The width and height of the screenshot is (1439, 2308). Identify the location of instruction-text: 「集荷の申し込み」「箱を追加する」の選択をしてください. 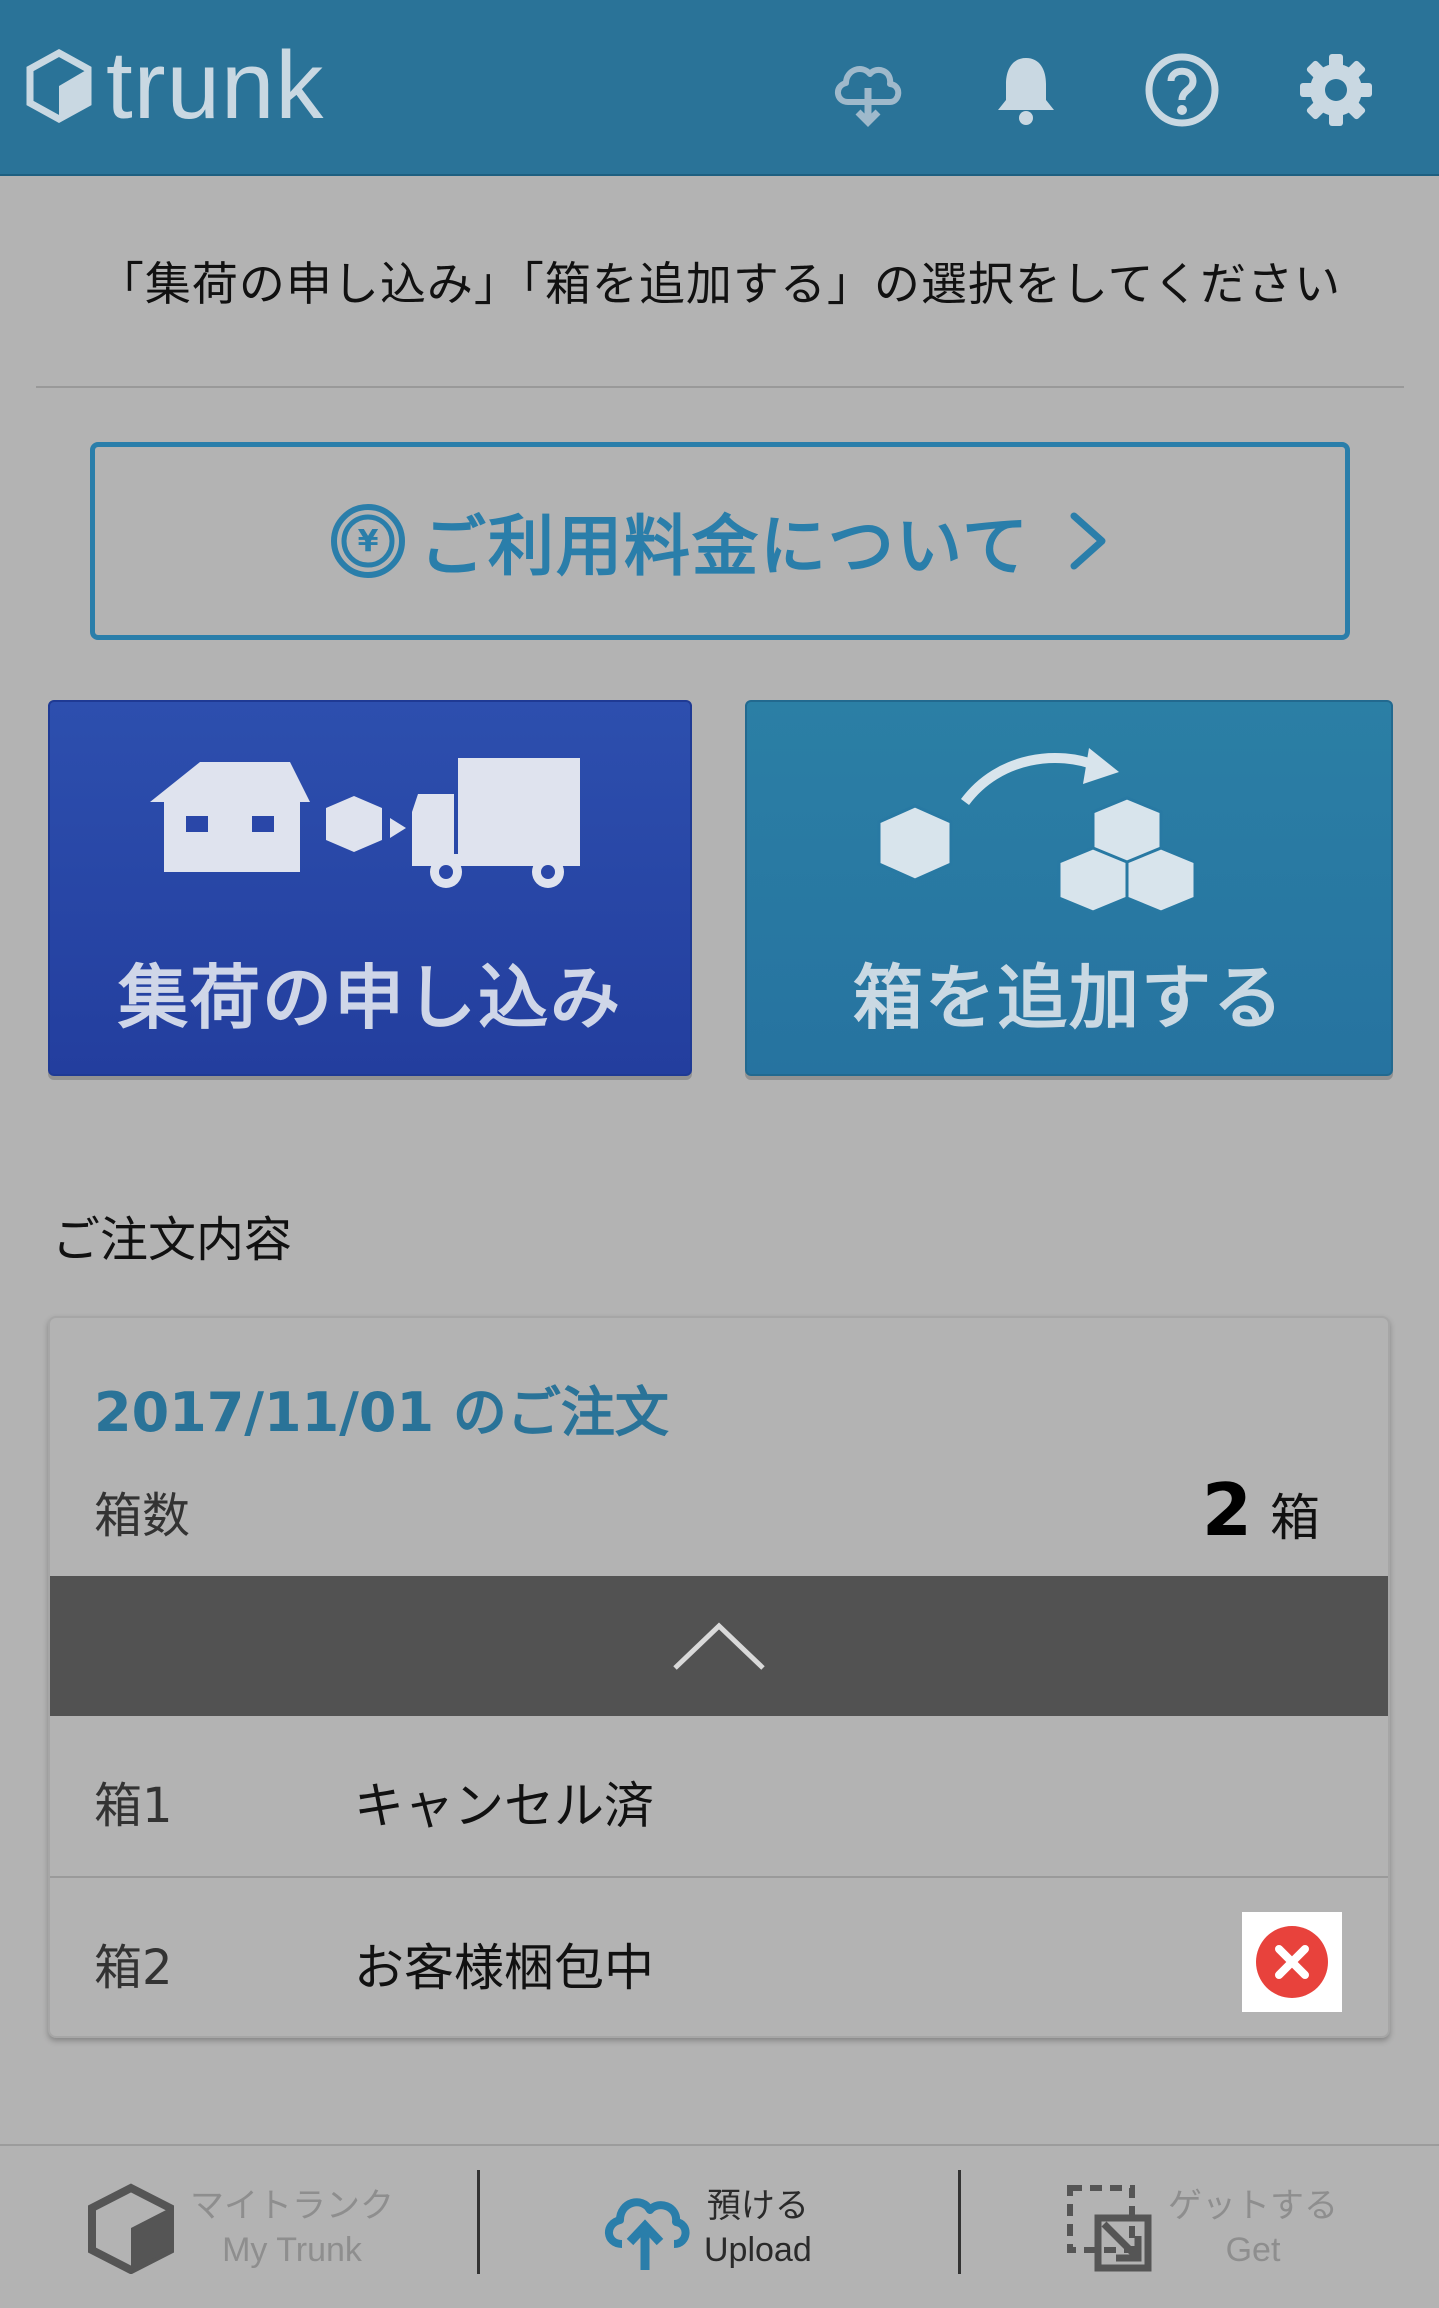
(719, 284).